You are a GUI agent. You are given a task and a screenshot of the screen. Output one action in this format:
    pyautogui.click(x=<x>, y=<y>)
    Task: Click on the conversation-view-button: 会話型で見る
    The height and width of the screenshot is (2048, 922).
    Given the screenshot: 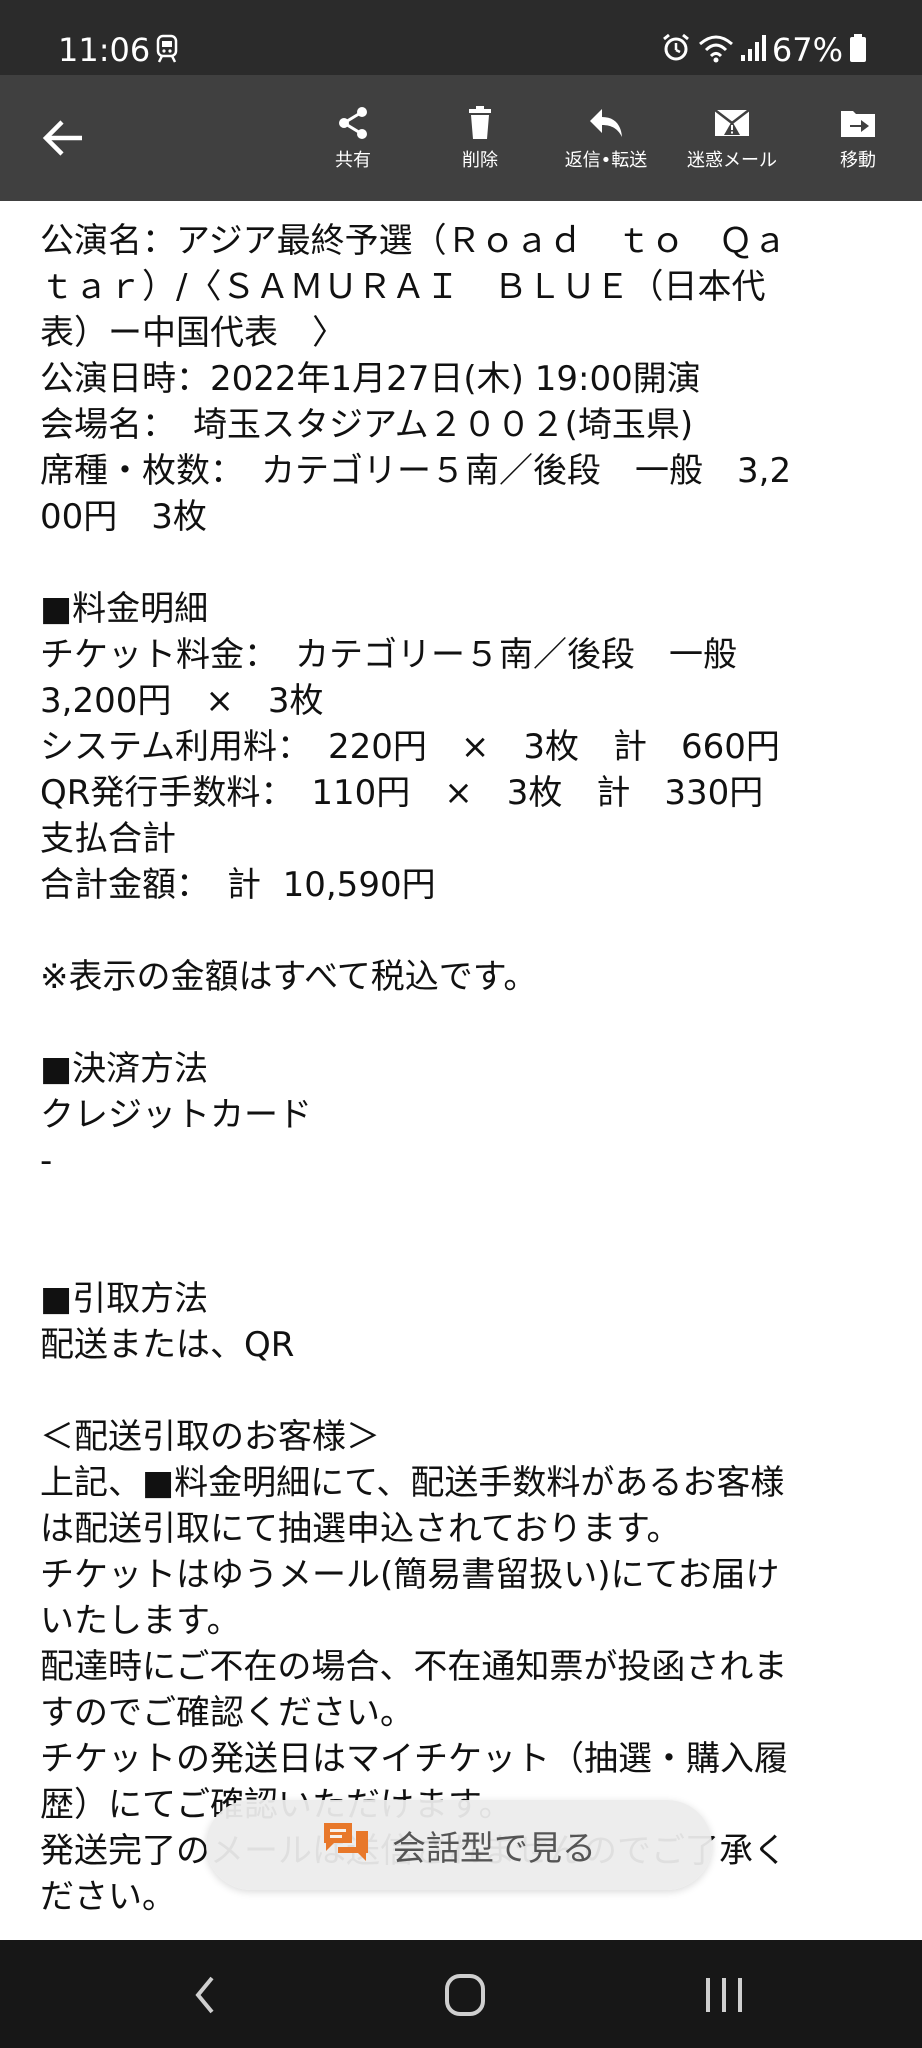 What is the action you would take?
    pyautogui.click(x=459, y=1845)
    